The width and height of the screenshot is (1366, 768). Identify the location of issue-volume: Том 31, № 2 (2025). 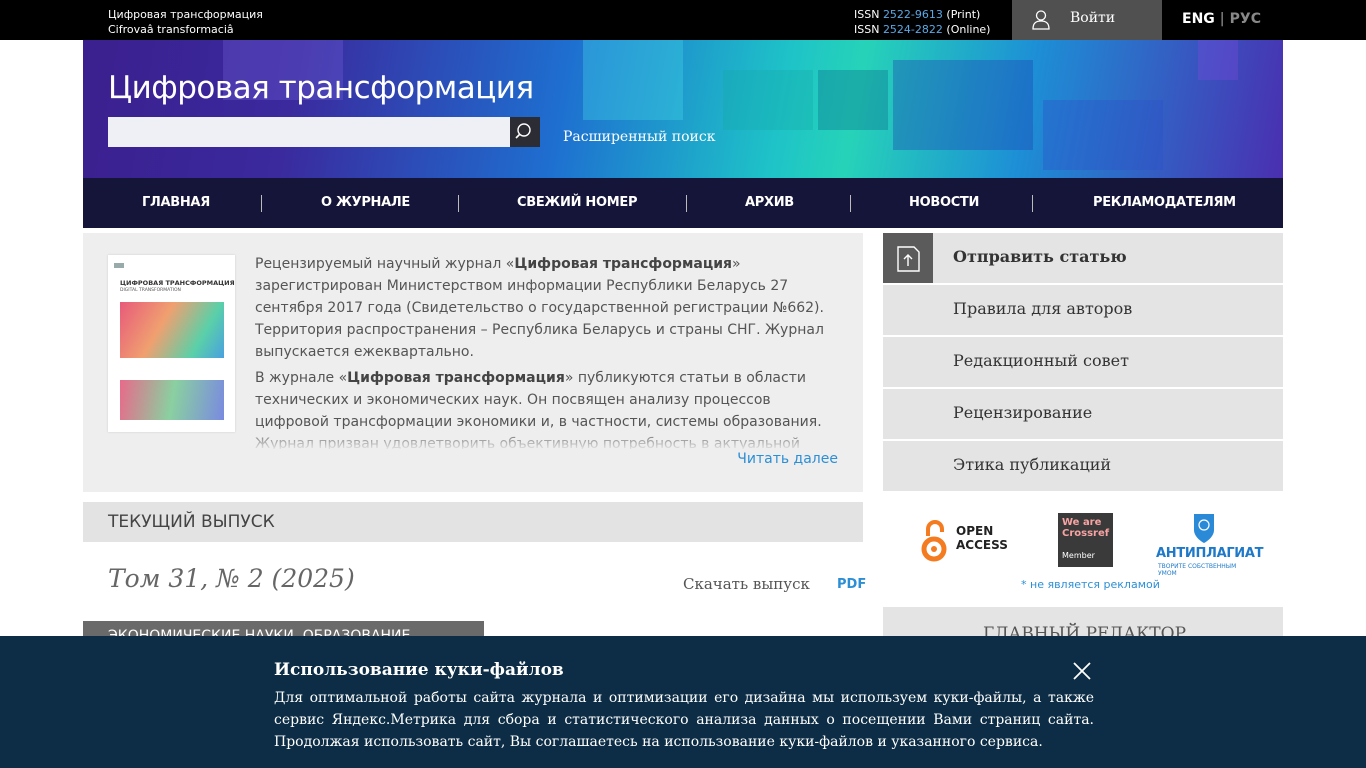
(231, 578).